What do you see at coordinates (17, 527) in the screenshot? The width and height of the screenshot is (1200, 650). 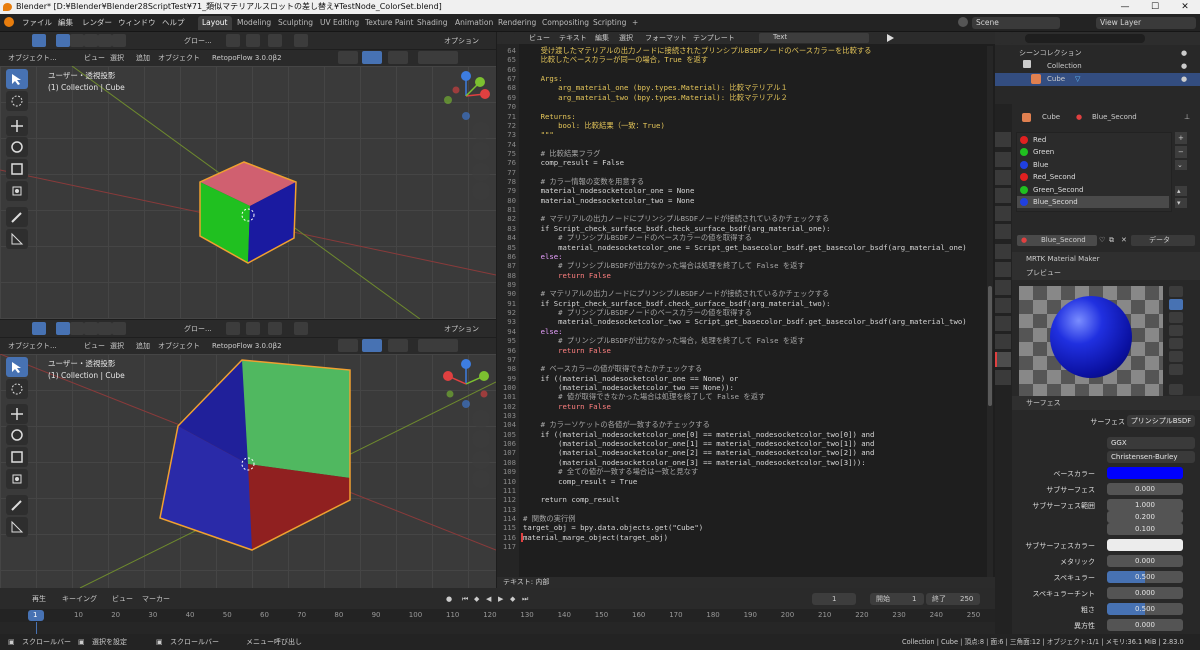 I see `tool-measure` at bounding box center [17, 527].